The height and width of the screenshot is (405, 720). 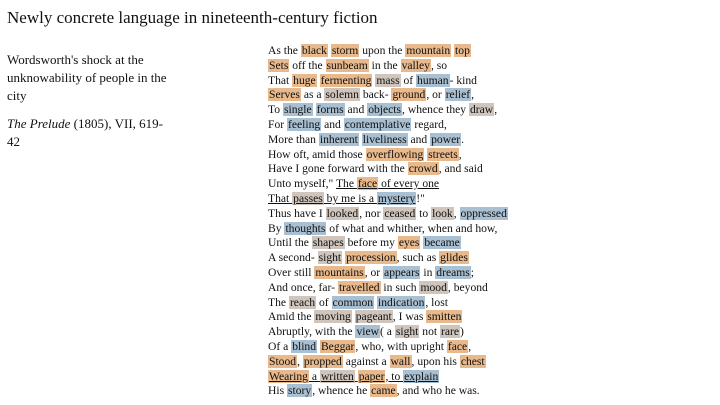 What do you see at coordinates (339, 272) in the screenshot?
I see `highlighted-word: mountains` at bounding box center [339, 272].